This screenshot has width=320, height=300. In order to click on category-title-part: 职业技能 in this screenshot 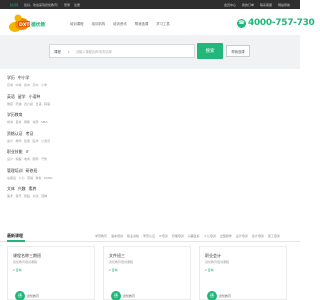, I will do `click(15, 152)`.